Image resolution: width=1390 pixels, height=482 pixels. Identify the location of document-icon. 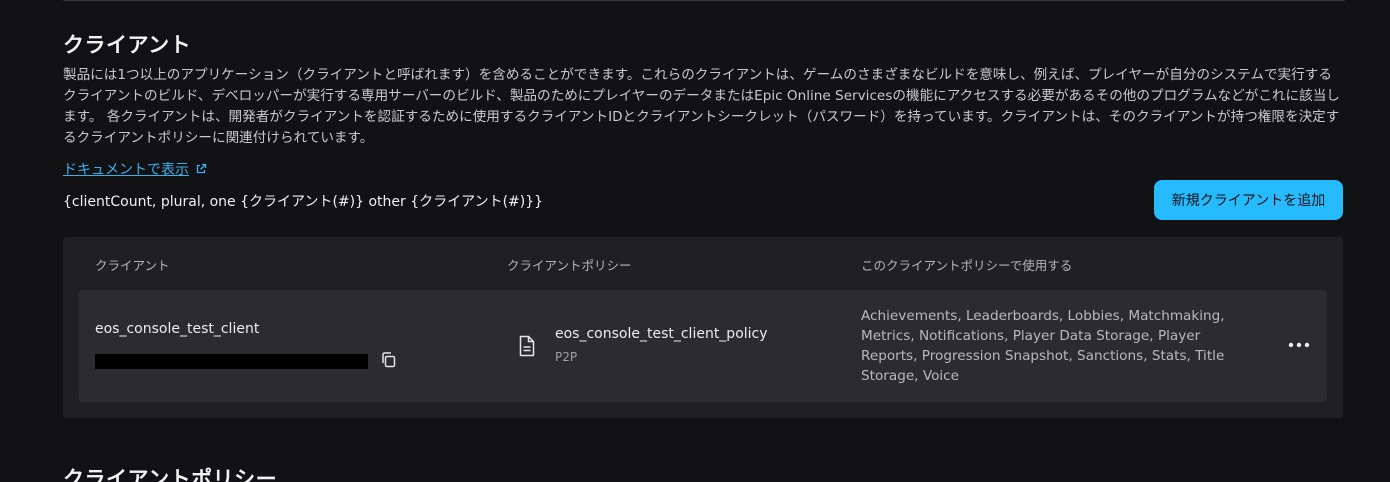
(527, 346).